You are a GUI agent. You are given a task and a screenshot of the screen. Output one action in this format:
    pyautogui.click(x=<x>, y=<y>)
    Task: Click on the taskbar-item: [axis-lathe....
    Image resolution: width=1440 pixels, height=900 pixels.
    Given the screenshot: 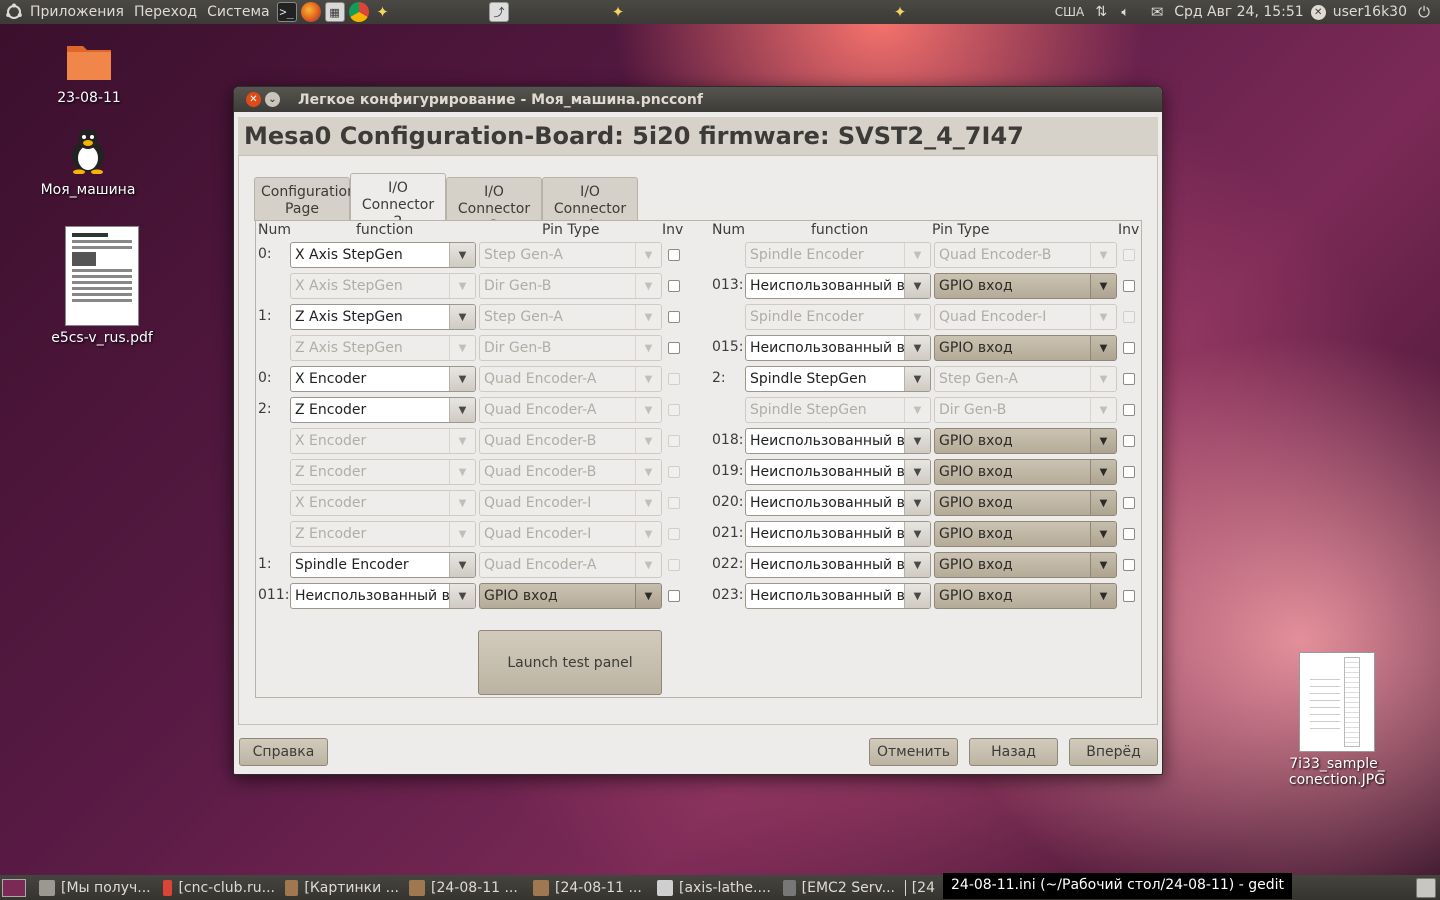 What is the action you would take?
    pyautogui.click(x=715, y=887)
    